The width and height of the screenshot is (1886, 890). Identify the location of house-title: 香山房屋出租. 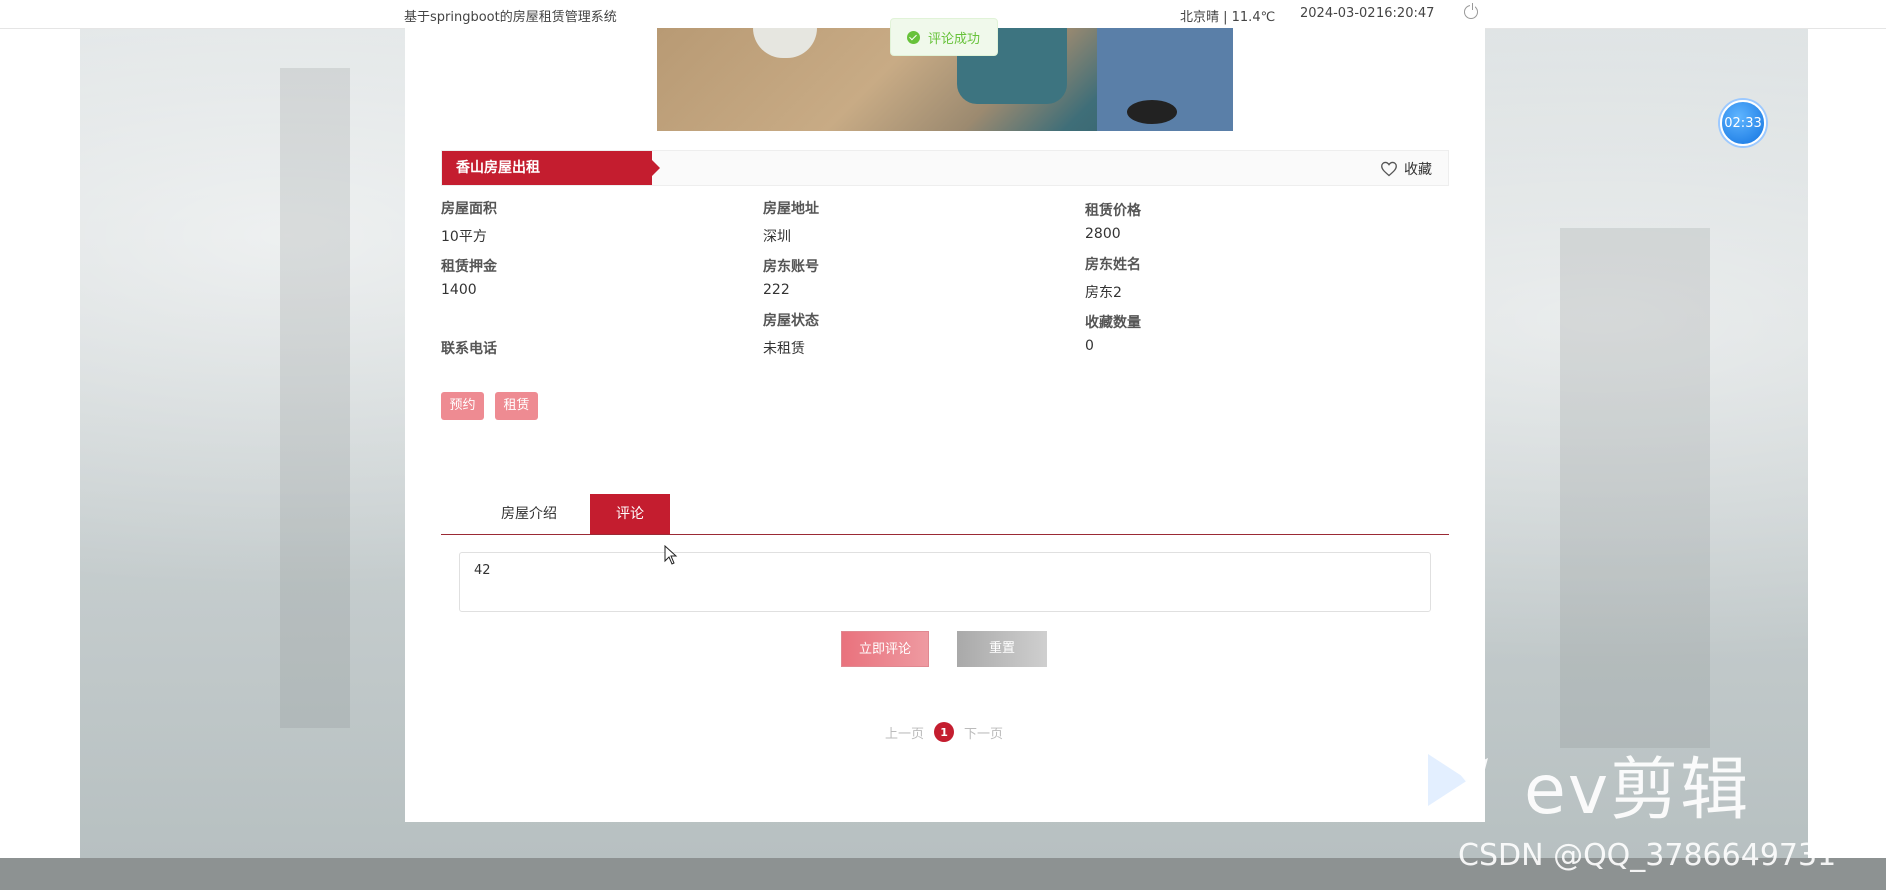
(551, 168).